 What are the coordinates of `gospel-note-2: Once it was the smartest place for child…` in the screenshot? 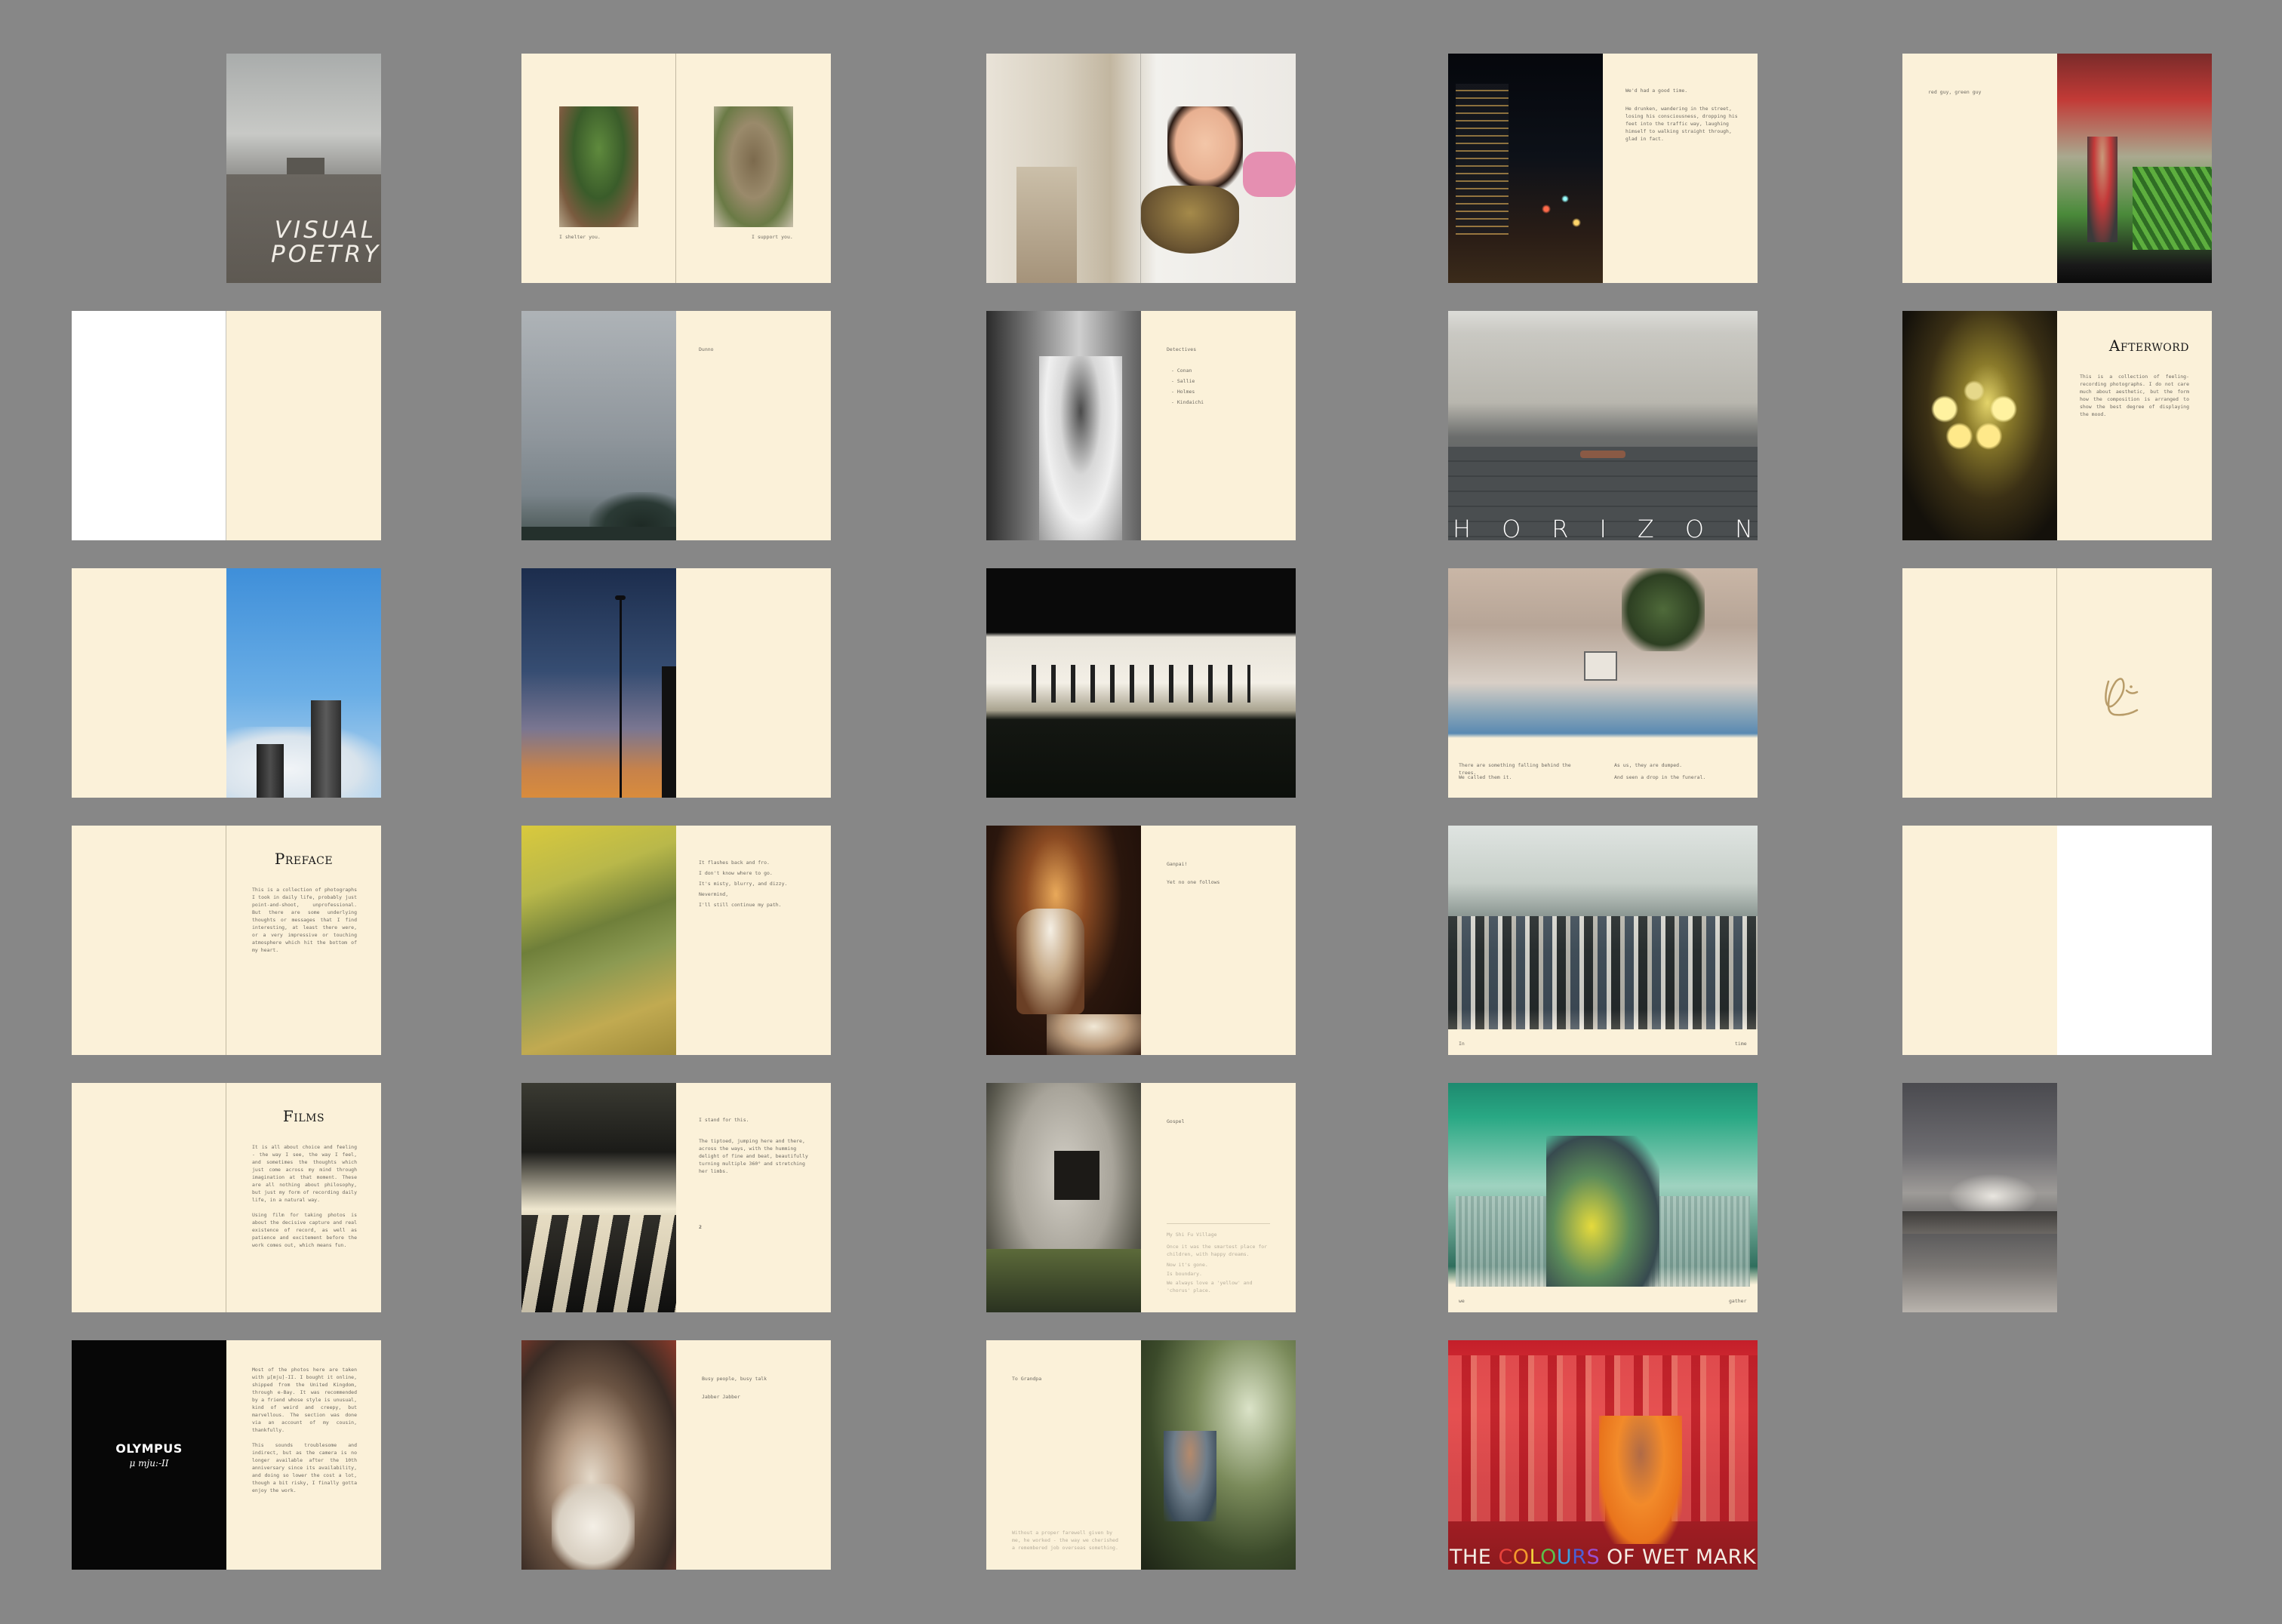 It's located at (1217, 1250).